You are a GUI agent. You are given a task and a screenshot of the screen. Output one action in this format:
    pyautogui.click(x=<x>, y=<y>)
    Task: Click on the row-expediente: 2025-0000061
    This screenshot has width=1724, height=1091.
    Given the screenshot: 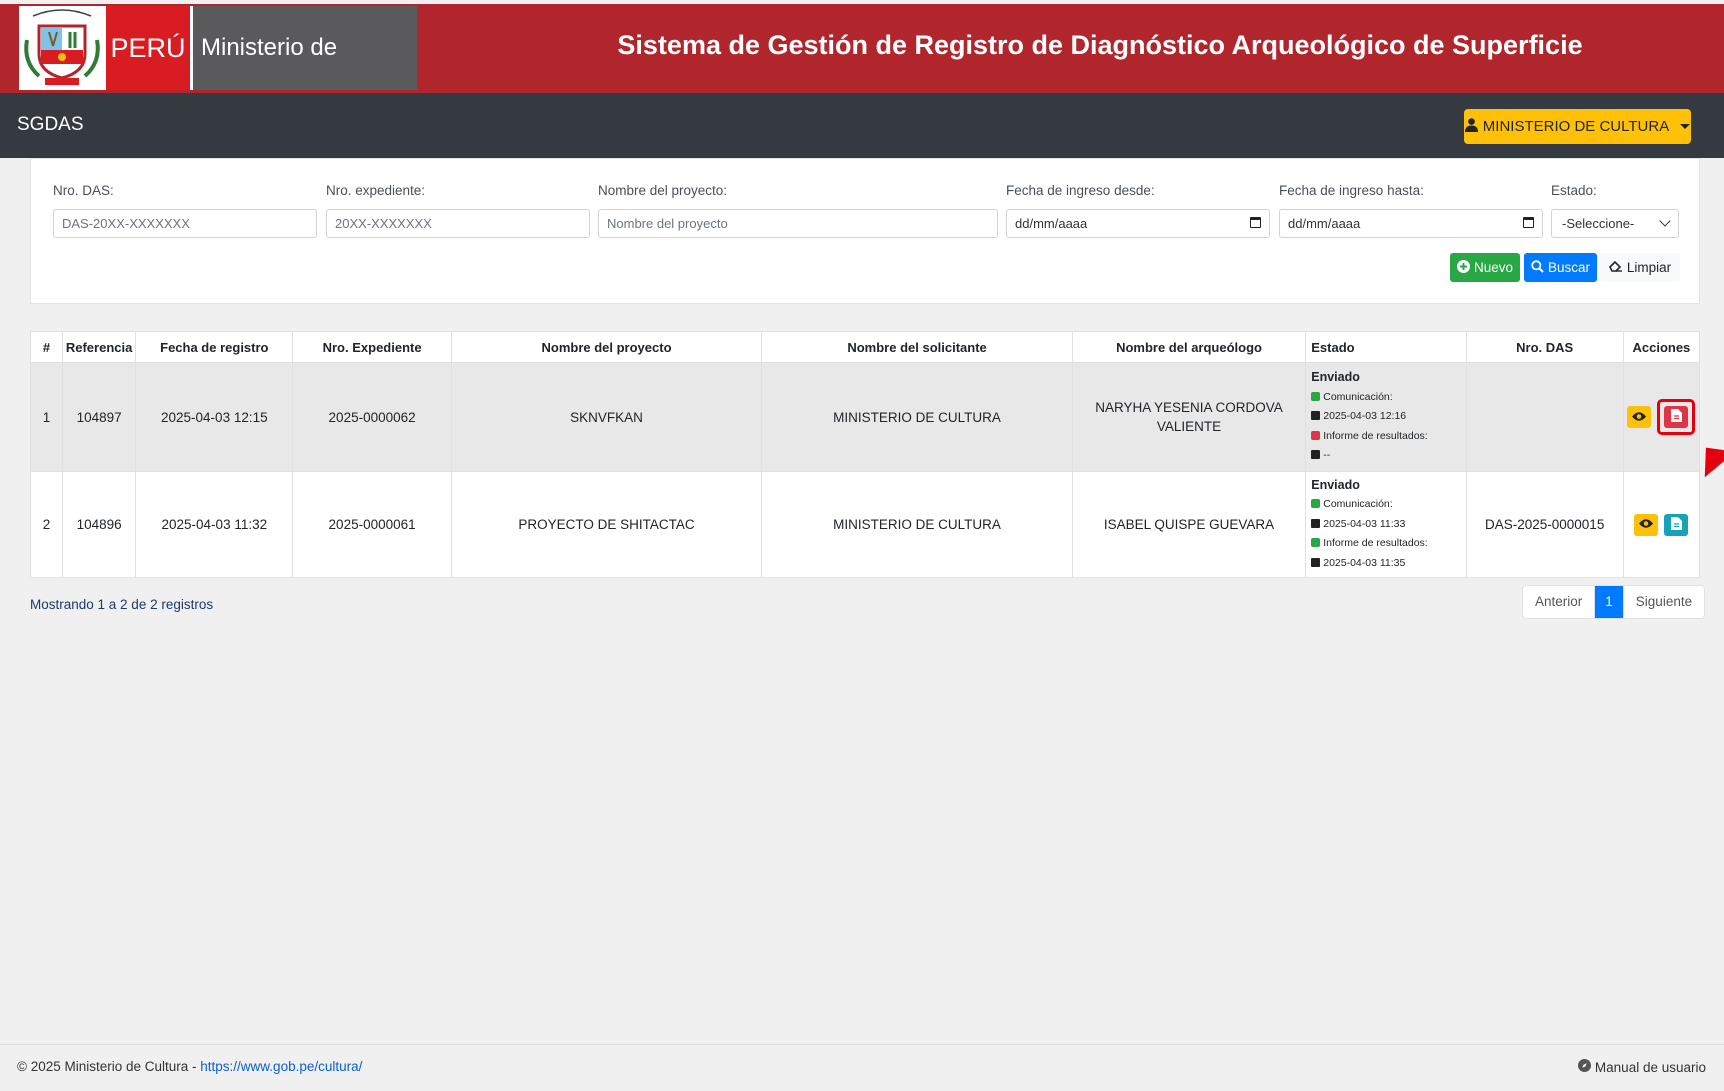 What is the action you would take?
    pyautogui.click(x=372, y=524)
    